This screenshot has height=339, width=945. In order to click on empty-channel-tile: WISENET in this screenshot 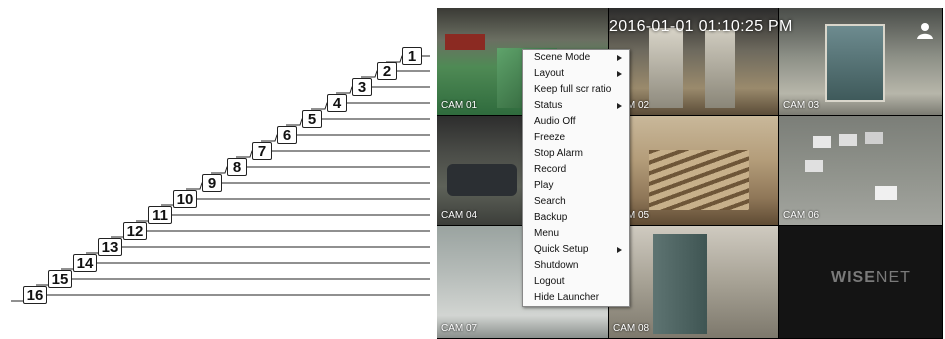, I will do `click(861, 282)`.